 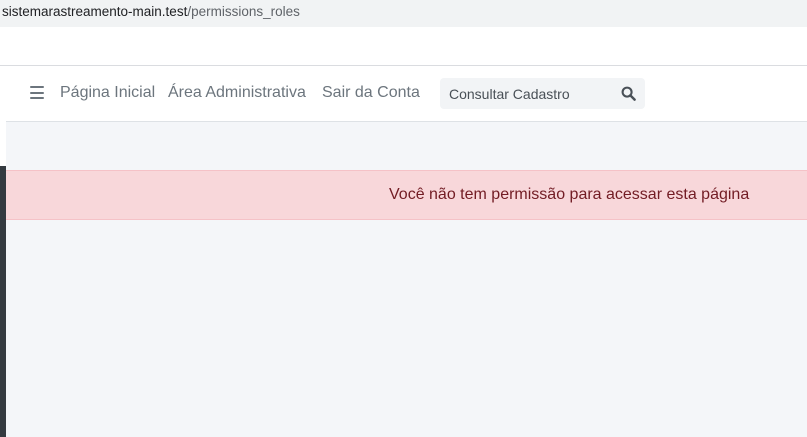 What do you see at coordinates (95, 11) in the screenshot?
I see `url-host: sistemarastreamento-main.test` at bounding box center [95, 11].